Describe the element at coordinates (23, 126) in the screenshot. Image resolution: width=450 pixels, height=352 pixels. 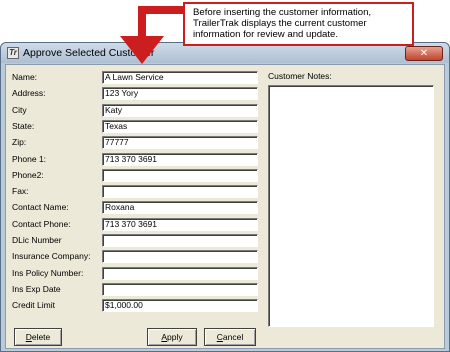
I see `field-label: State:` at that location.